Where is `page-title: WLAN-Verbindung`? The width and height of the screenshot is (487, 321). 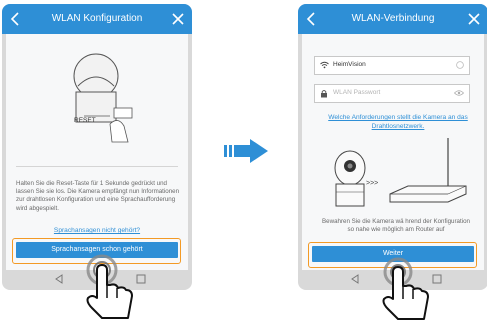
page-title: WLAN-Verbindung is located at coordinates (393, 18).